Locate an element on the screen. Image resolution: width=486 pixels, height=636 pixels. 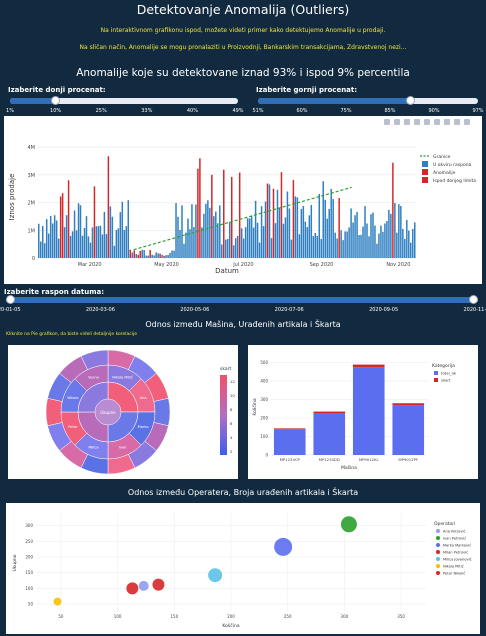
slider-tick-label: 60% is located at coordinates (302, 111).